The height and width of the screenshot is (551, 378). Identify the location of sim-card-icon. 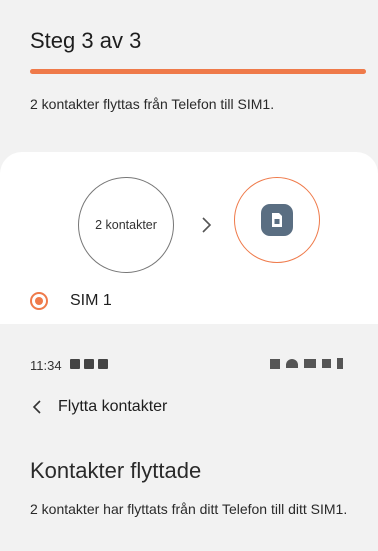
(277, 220).